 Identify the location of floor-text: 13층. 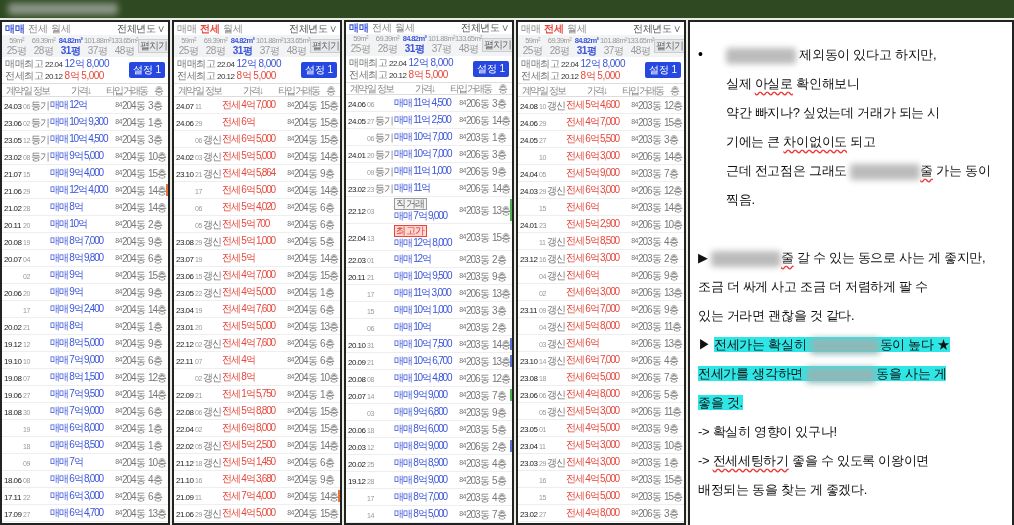
(157, 513).